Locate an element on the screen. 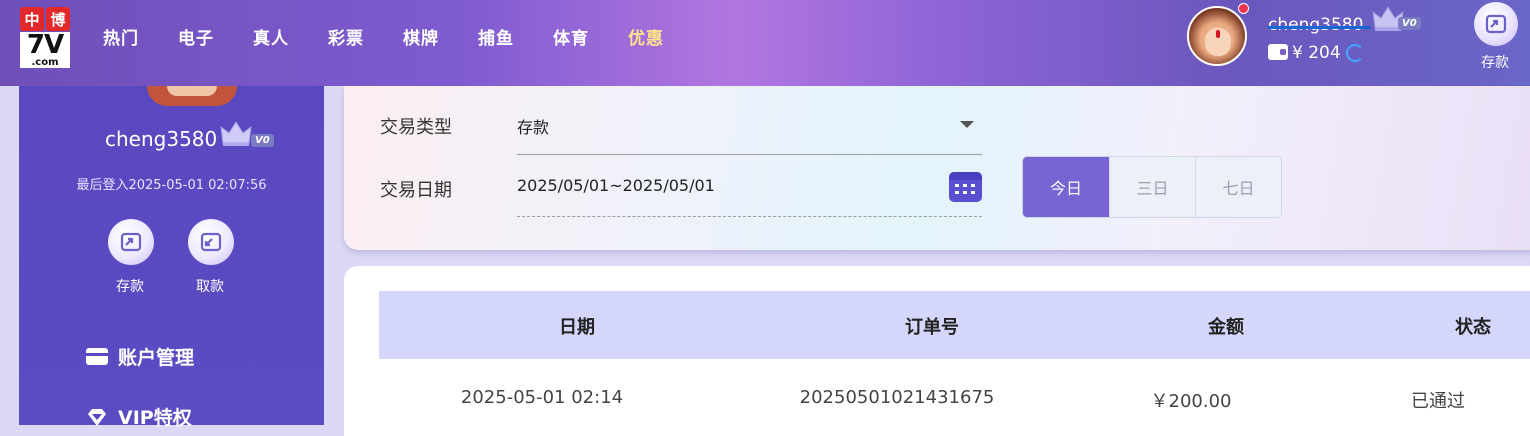  sidebar-avatar is located at coordinates (192, 96).